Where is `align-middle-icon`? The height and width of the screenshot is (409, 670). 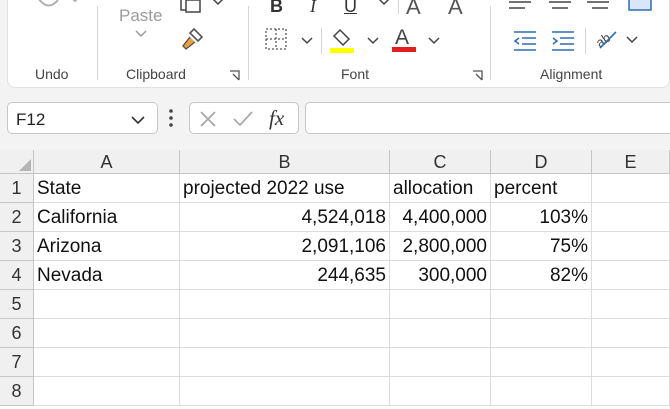
align-middle-icon is located at coordinates (560, 7).